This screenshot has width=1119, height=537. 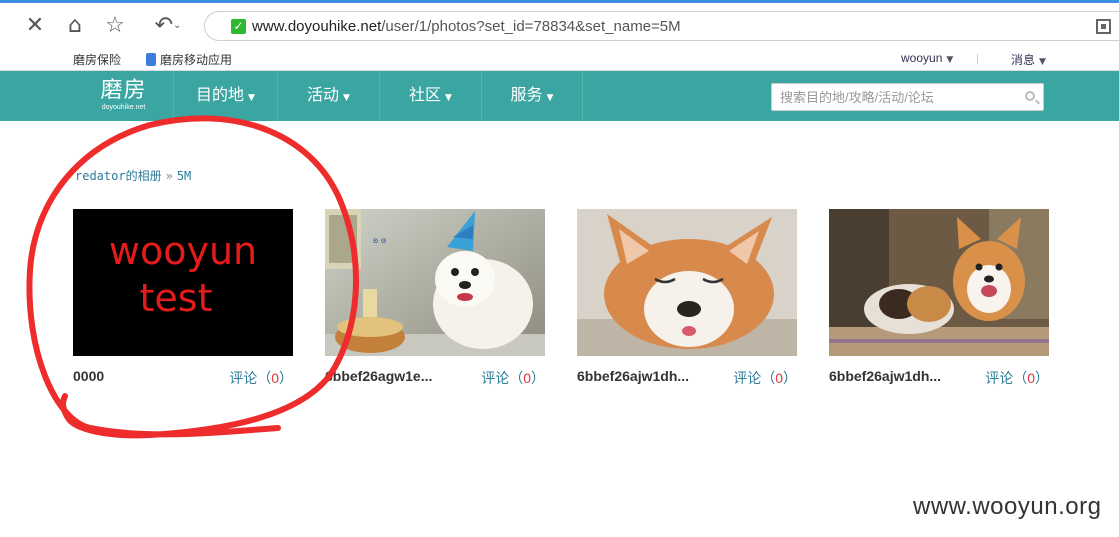 I want to click on breadcrumb: redator的相册» 5M, so click(x=133, y=175).